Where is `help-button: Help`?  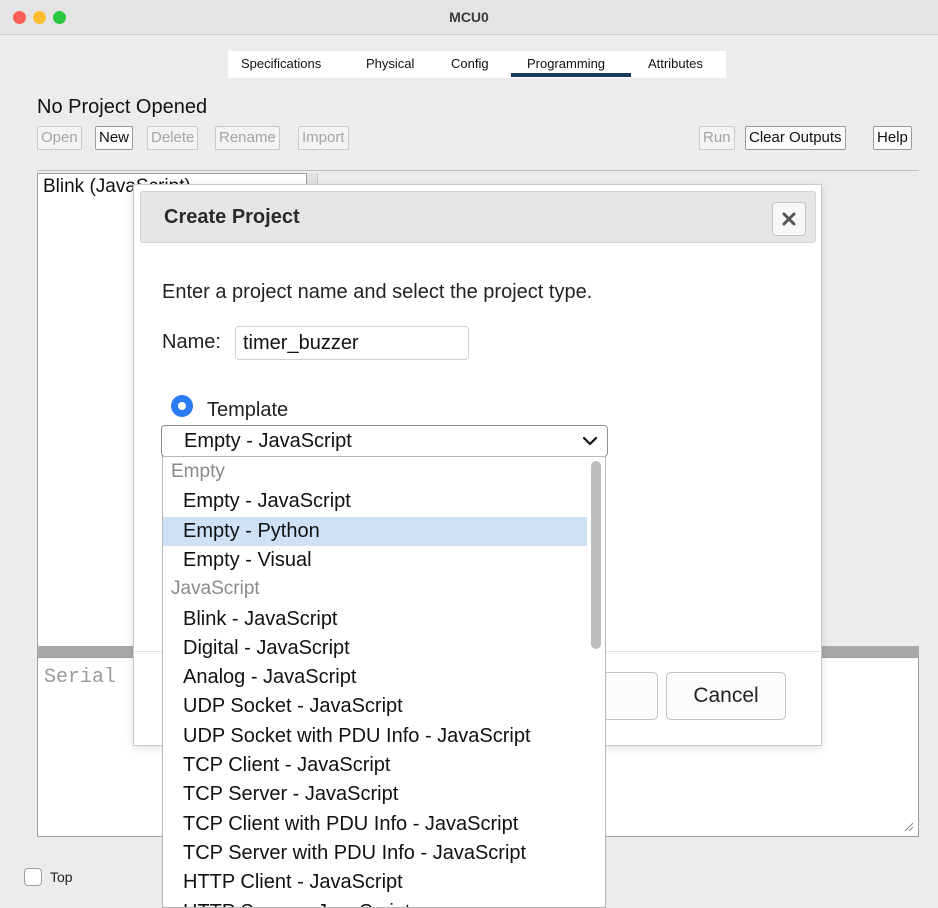 help-button: Help is located at coordinates (892, 138).